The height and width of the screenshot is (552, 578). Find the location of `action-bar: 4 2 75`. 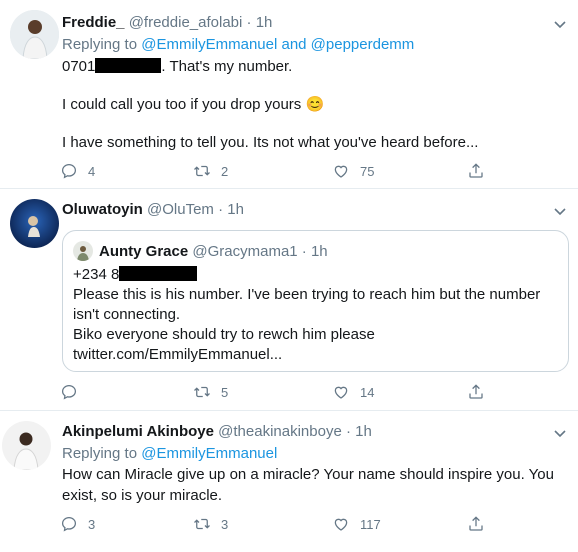

action-bar: 4 2 75 is located at coordinates (280, 171).